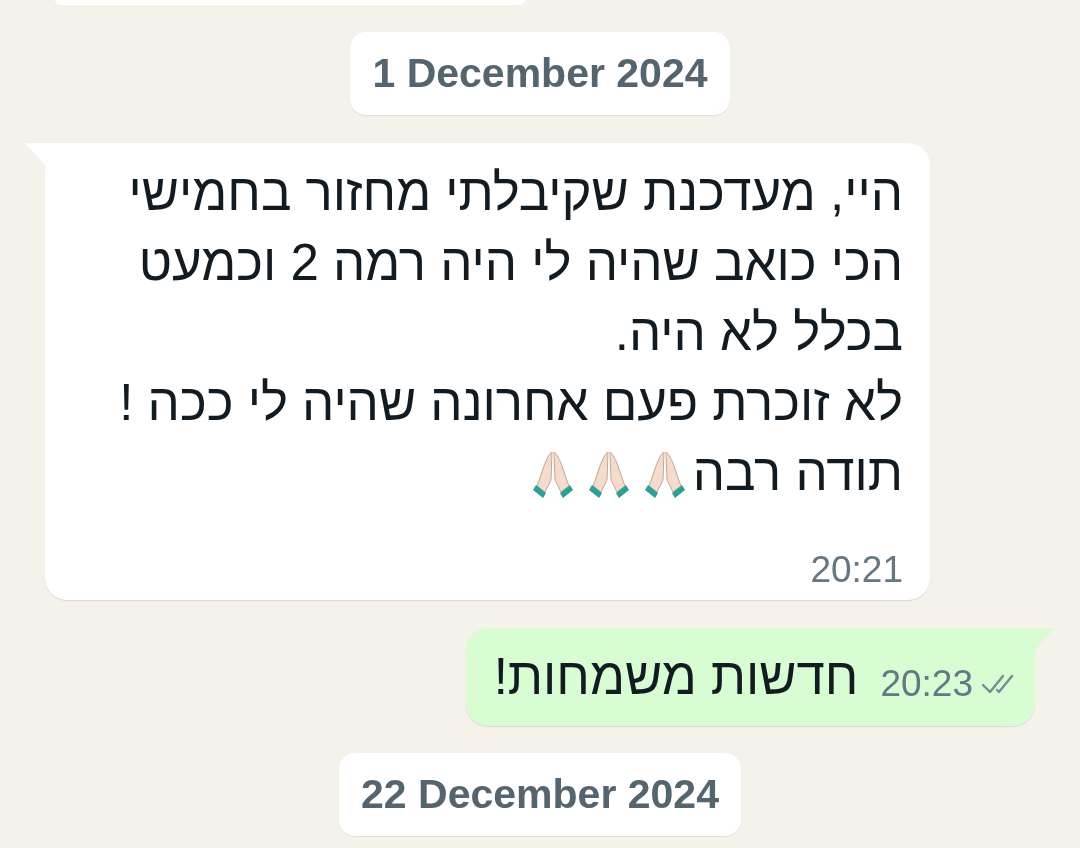 Image resolution: width=1080 pixels, height=848 pixels. What do you see at coordinates (515, 192) in the screenshot?
I see `message-text: היי, מעדכנת שקיבלתי מחזור בחמישי` at bounding box center [515, 192].